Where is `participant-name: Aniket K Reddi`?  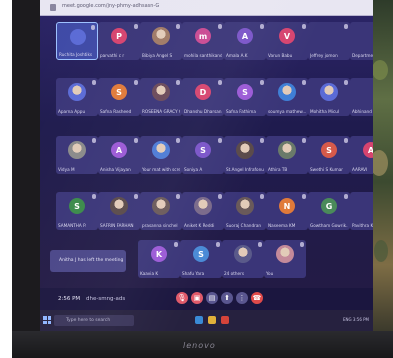 participant-name: Aniket K Reddi is located at coordinates (199, 225).